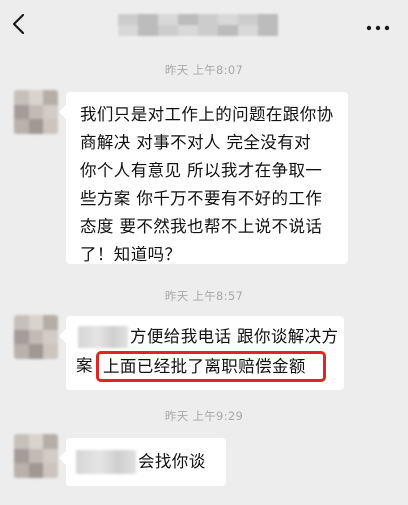  What do you see at coordinates (172, 461) in the screenshot?
I see `message-text-line: 会找你谈` at bounding box center [172, 461].